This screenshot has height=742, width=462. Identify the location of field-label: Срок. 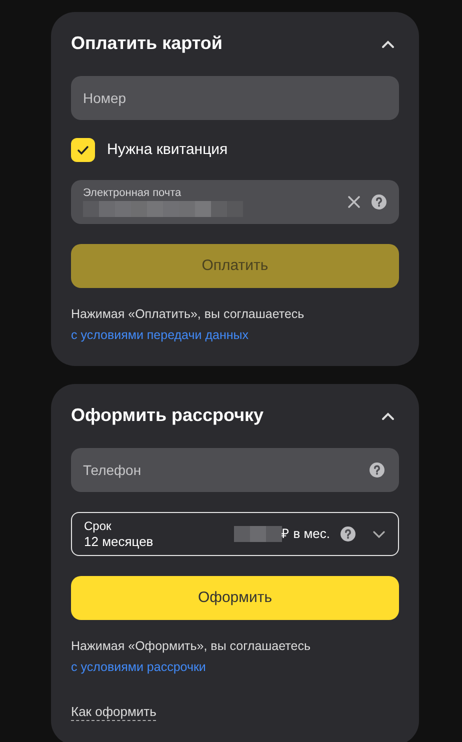
(98, 526).